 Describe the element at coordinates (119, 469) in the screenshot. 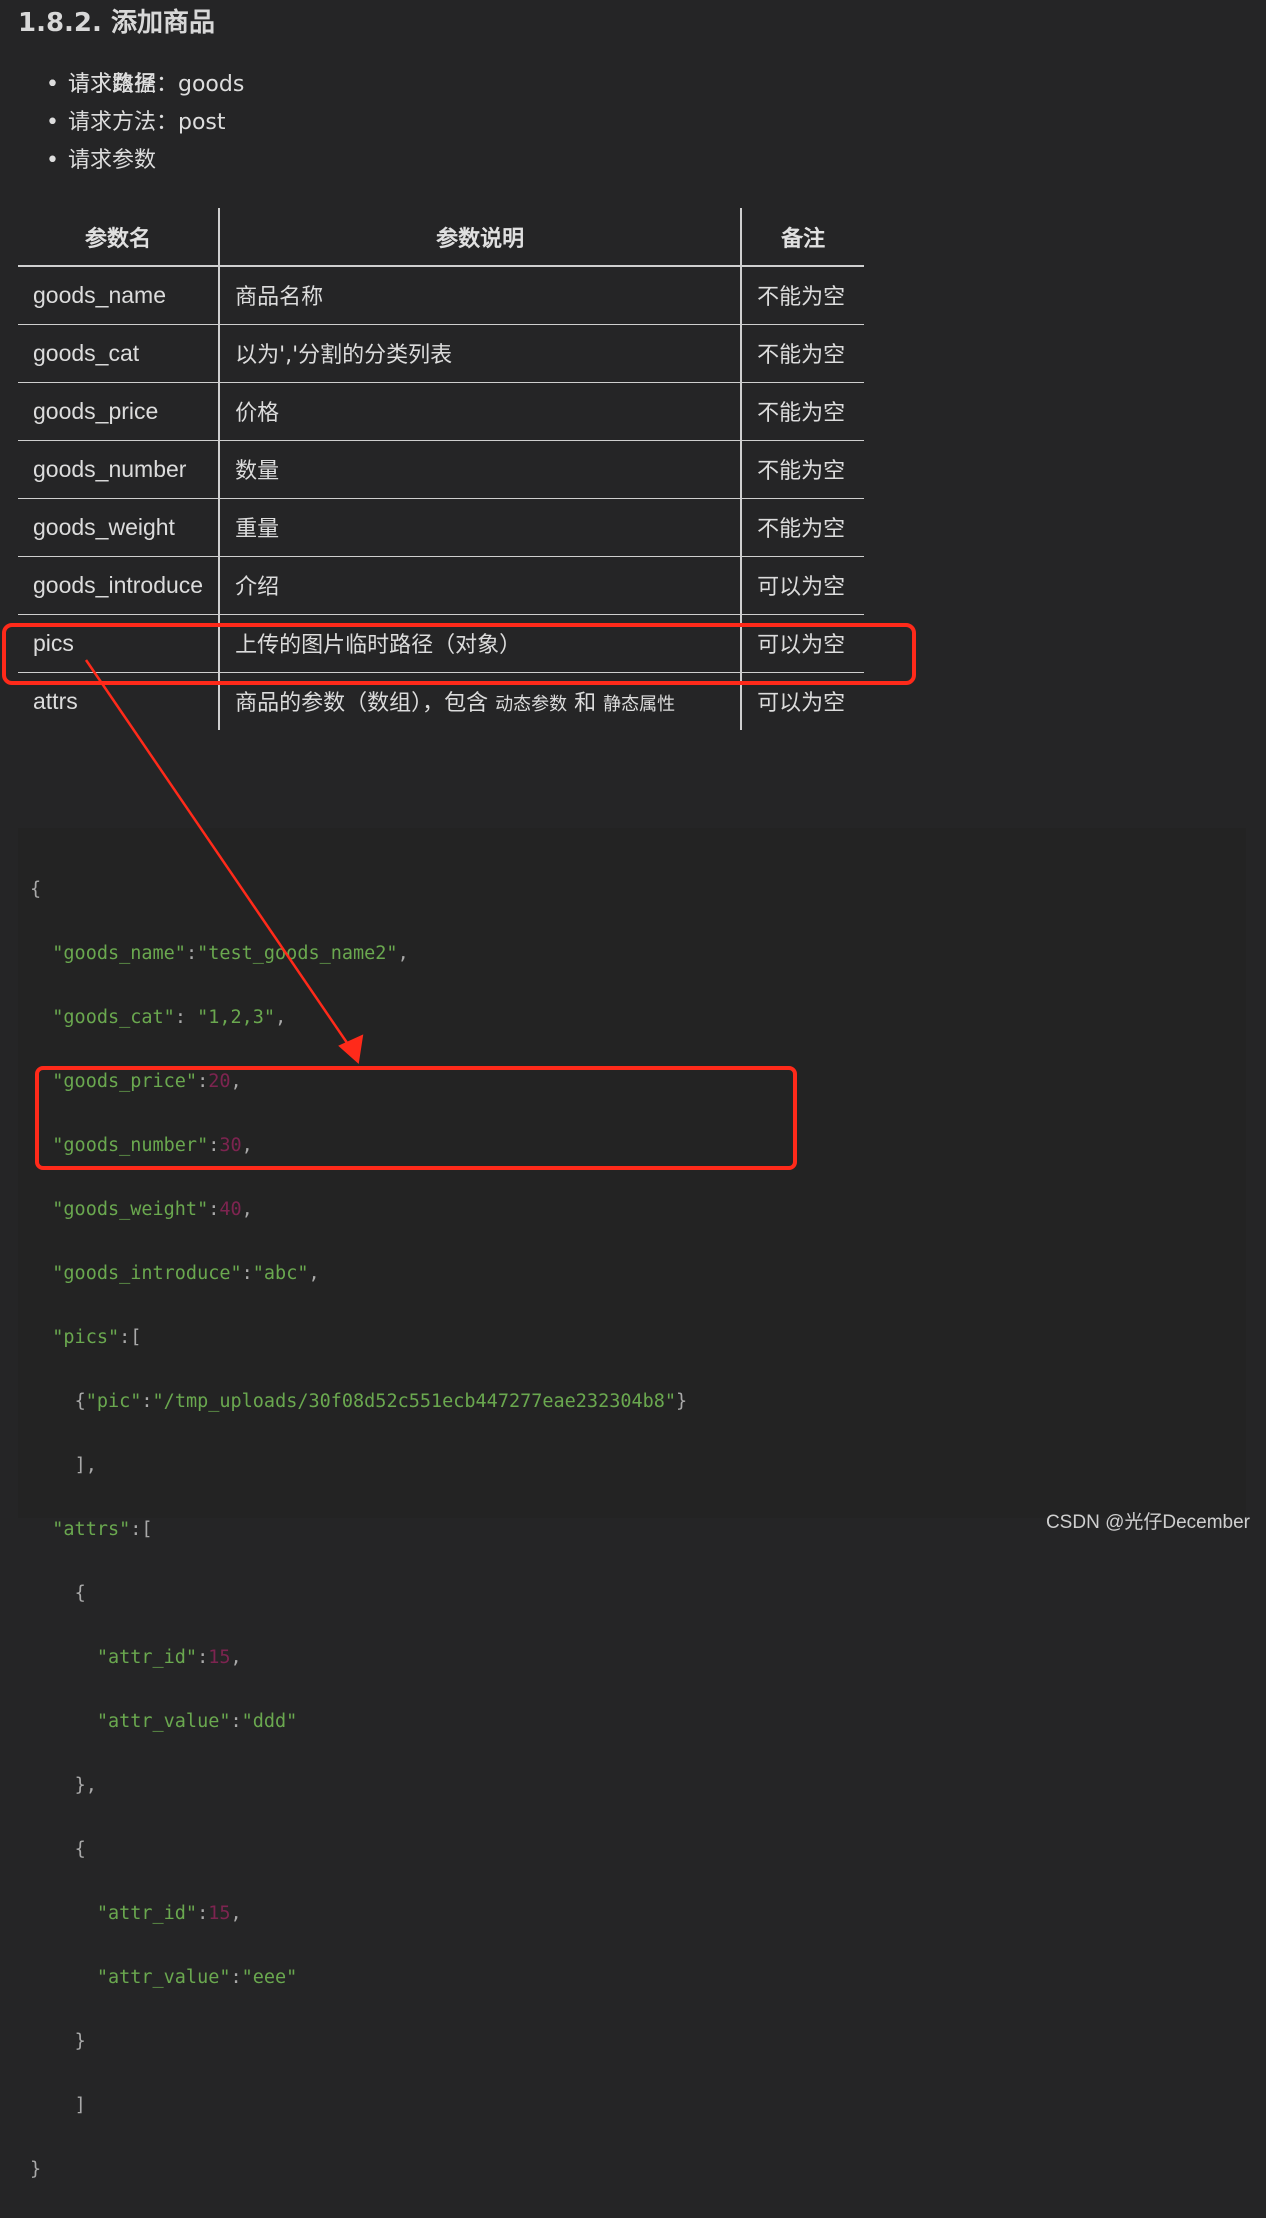

I see `param-name: goods_number` at that location.